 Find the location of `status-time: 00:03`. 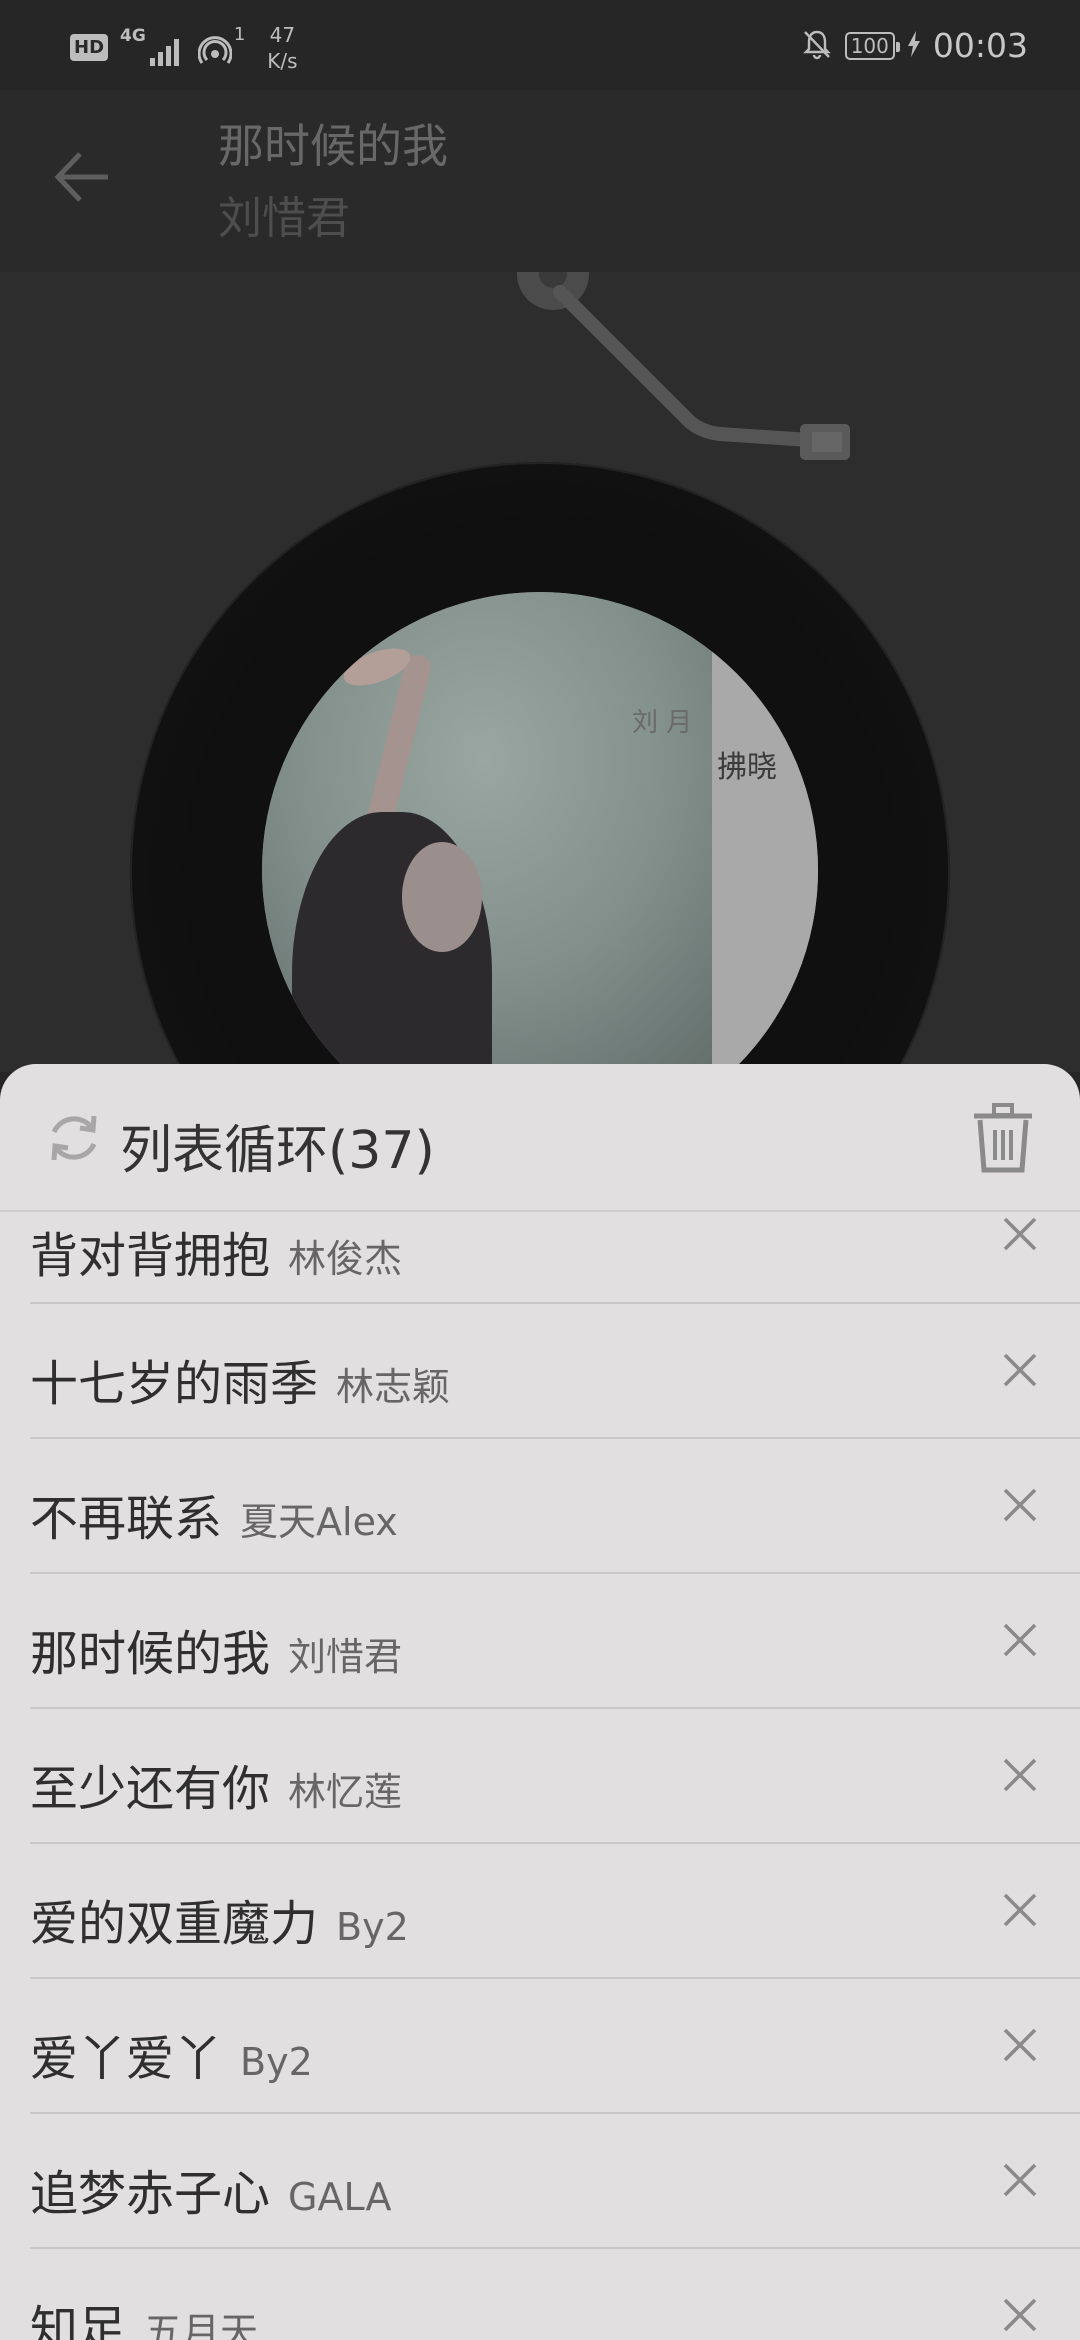

status-time: 00:03 is located at coordinates (980, 45).